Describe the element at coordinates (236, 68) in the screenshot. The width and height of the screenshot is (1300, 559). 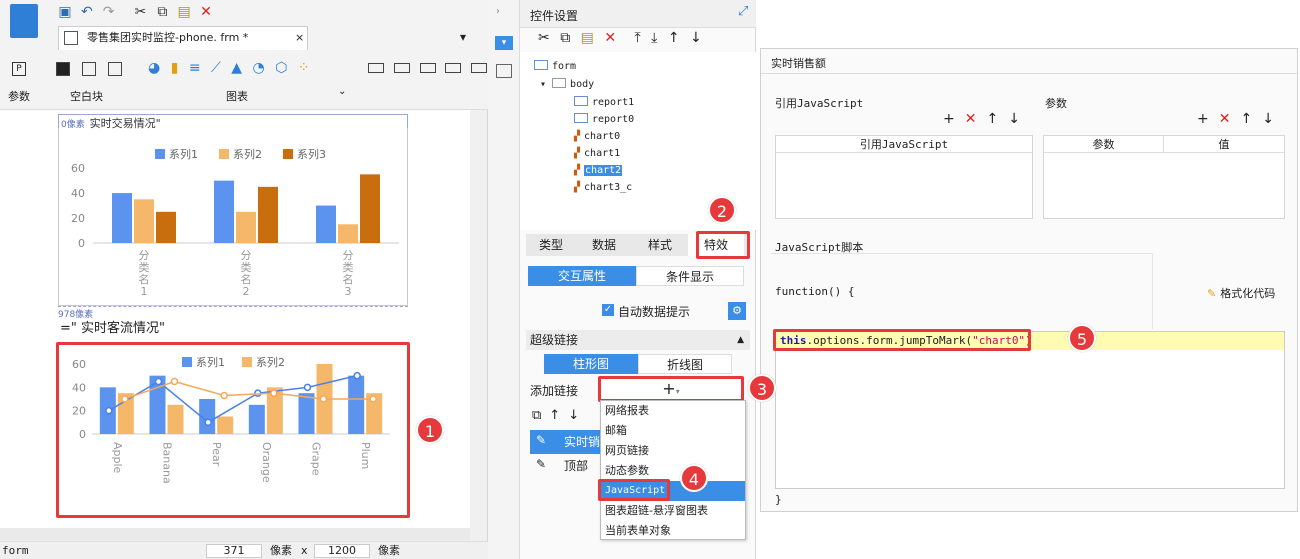
I see `area-chart-icon: ▲` at that location.